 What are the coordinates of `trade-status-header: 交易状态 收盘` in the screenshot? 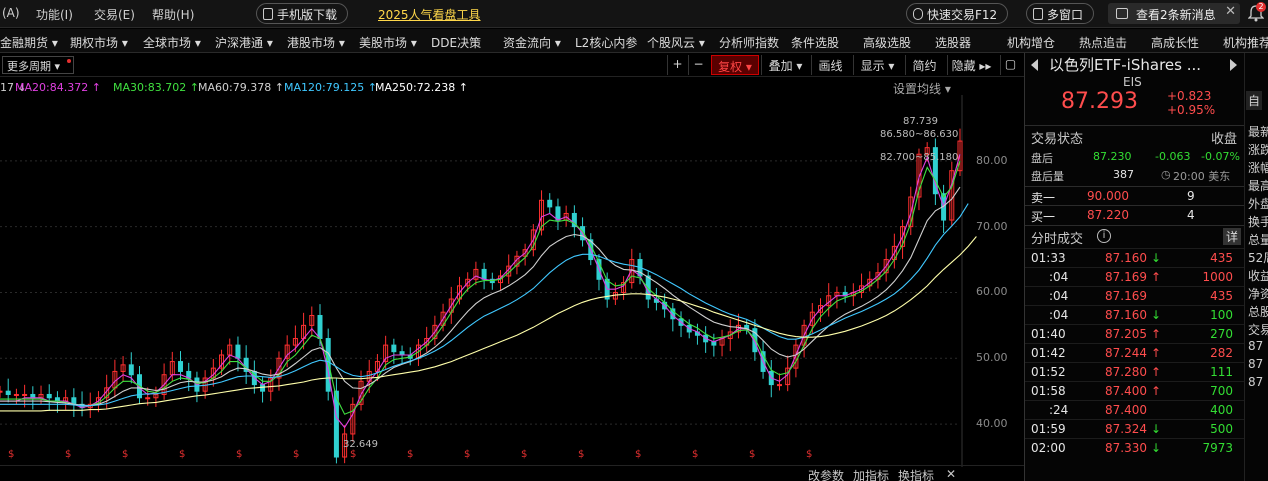 It's located at (1135, 136).